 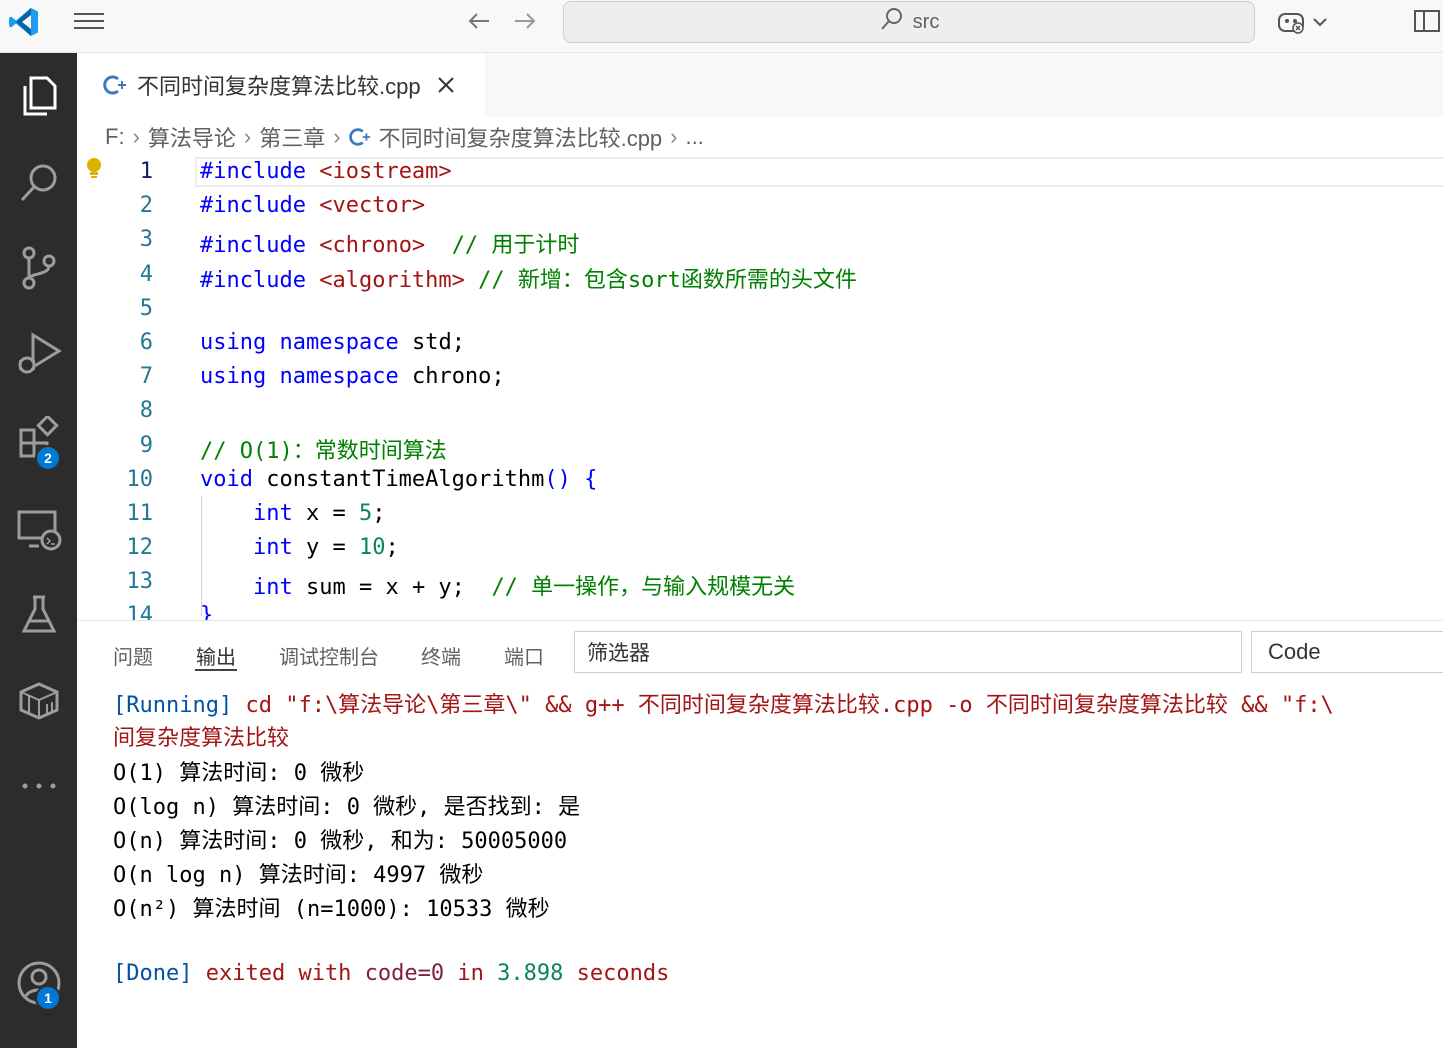 I want to click on tab-debug-console: 调试控制台, so click(x=329, y=655).